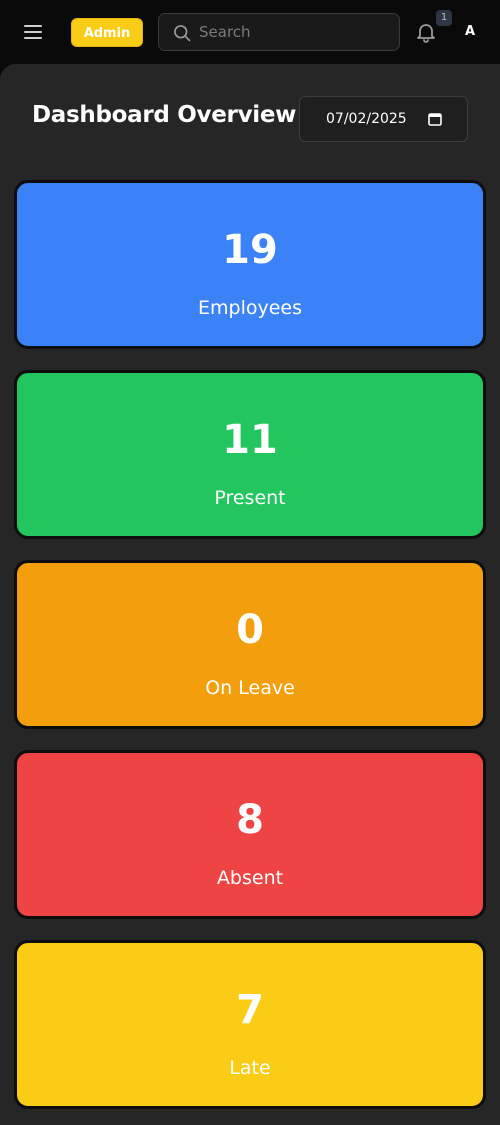 This screenshot has width=500, height=1125. I want to click on stat-card-absent: 8 Absent, so click(250, 834).